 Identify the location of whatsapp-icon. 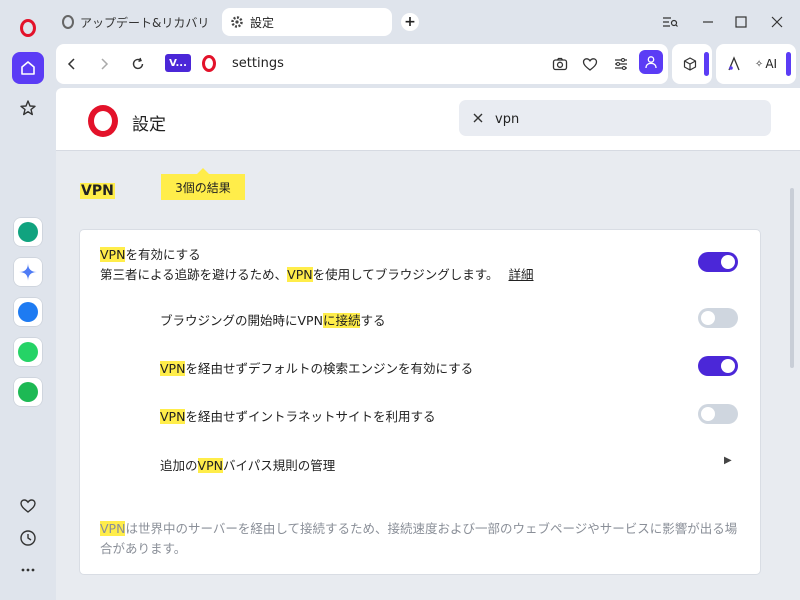
(28, 352).